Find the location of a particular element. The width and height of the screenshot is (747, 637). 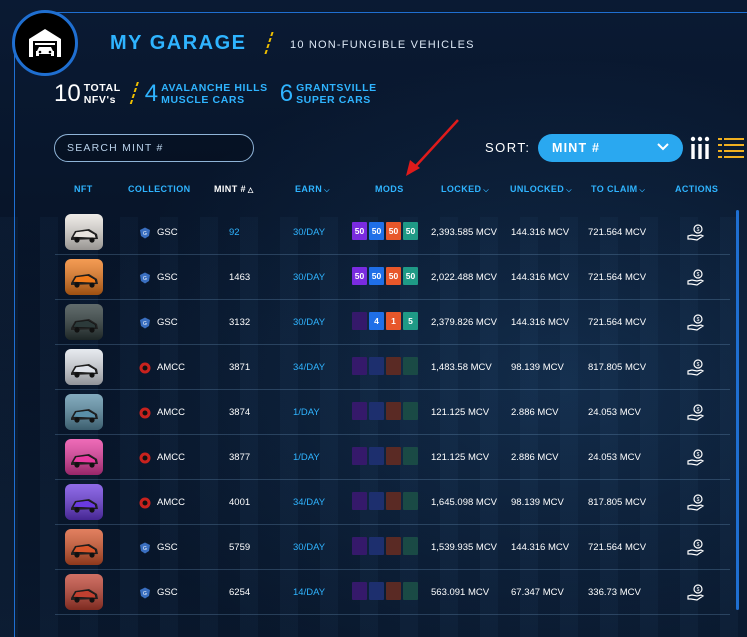

earn-cell: 30/DAY is located at coordinates (309, 232).